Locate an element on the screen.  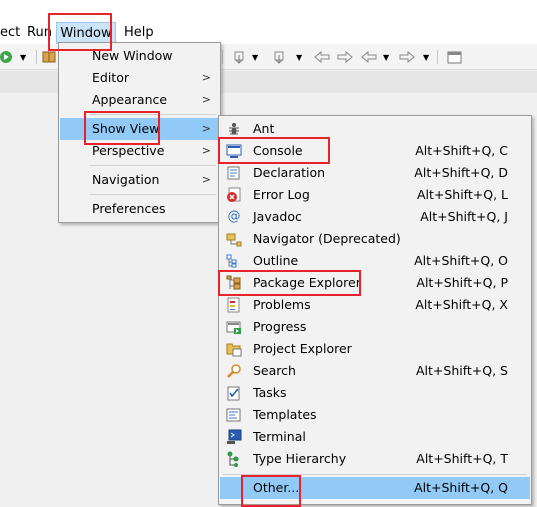
menu-run: Run is located at coordinates (39, 33).